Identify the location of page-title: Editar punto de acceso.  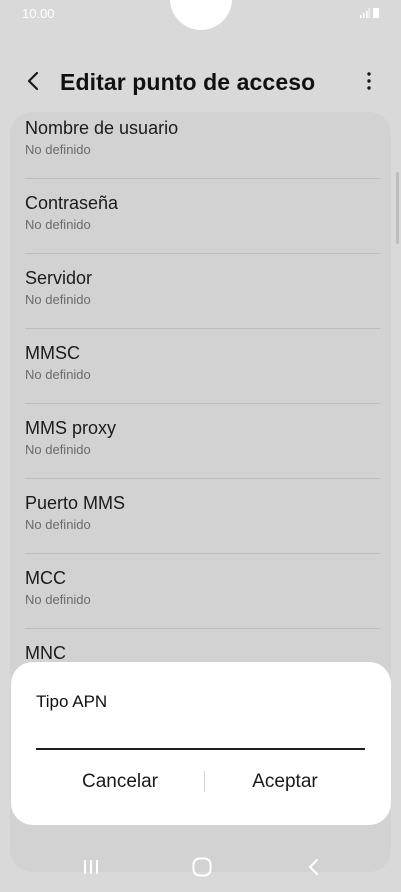
(188, 82).